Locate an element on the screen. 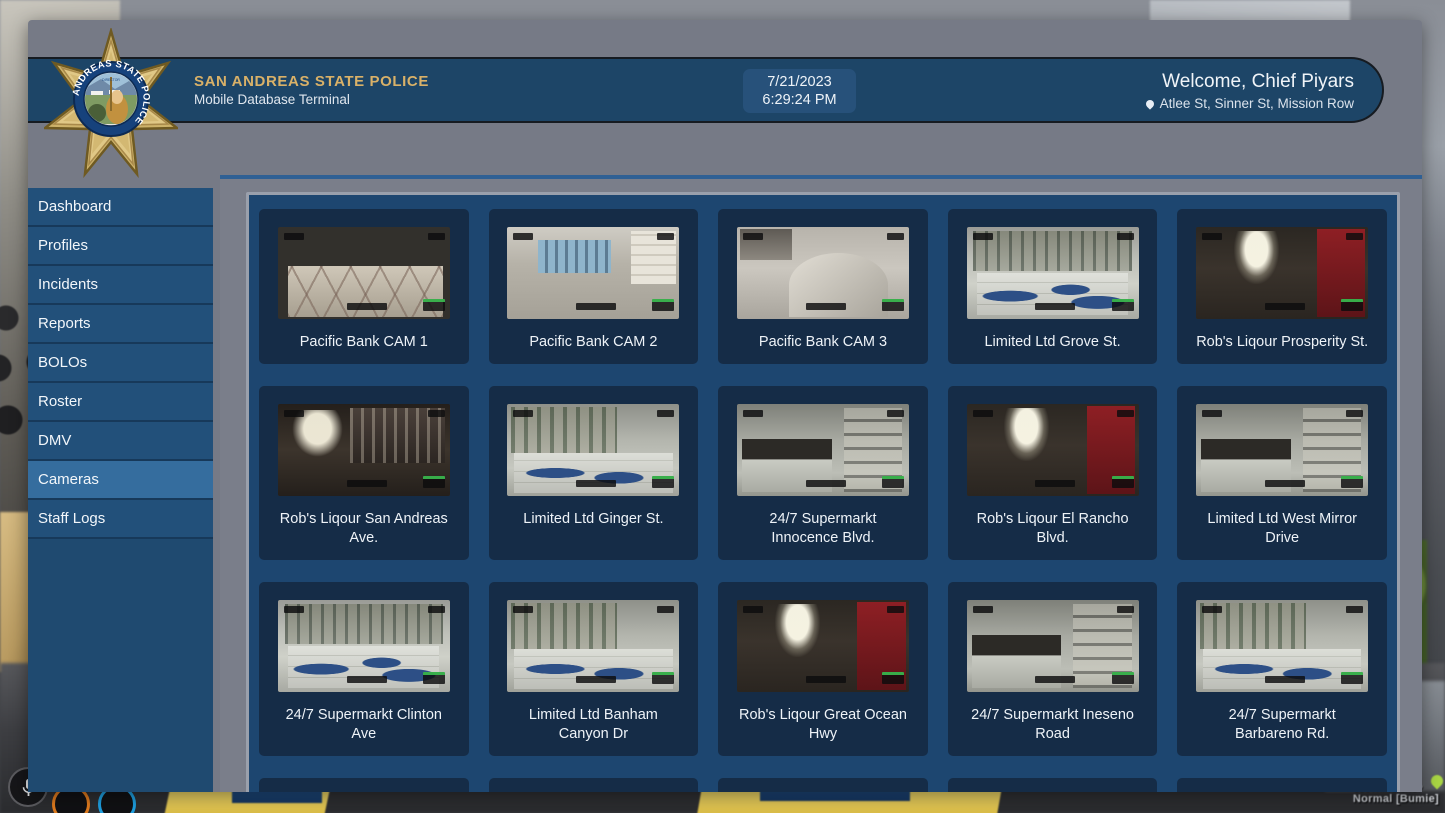 This screenshot has width=1445, height=813. sidebar-item-label: Incidents is located at coordinates (68, 284).